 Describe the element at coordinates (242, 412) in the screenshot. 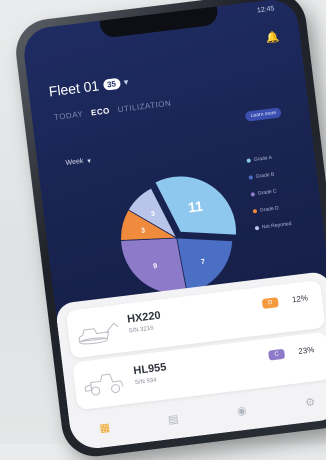

I see `location-icon: ◉` at that location.